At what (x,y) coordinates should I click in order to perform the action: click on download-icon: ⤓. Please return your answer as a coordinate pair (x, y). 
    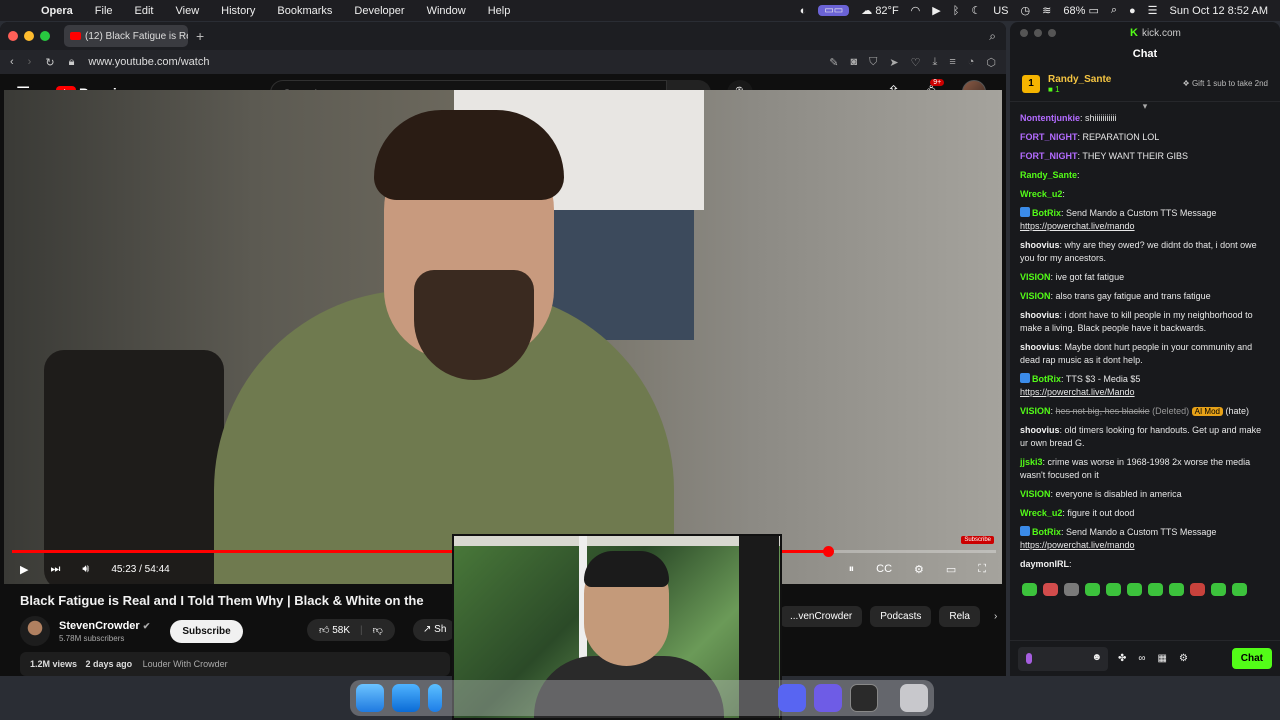
    Looking at the image, I should click on (934, 62).